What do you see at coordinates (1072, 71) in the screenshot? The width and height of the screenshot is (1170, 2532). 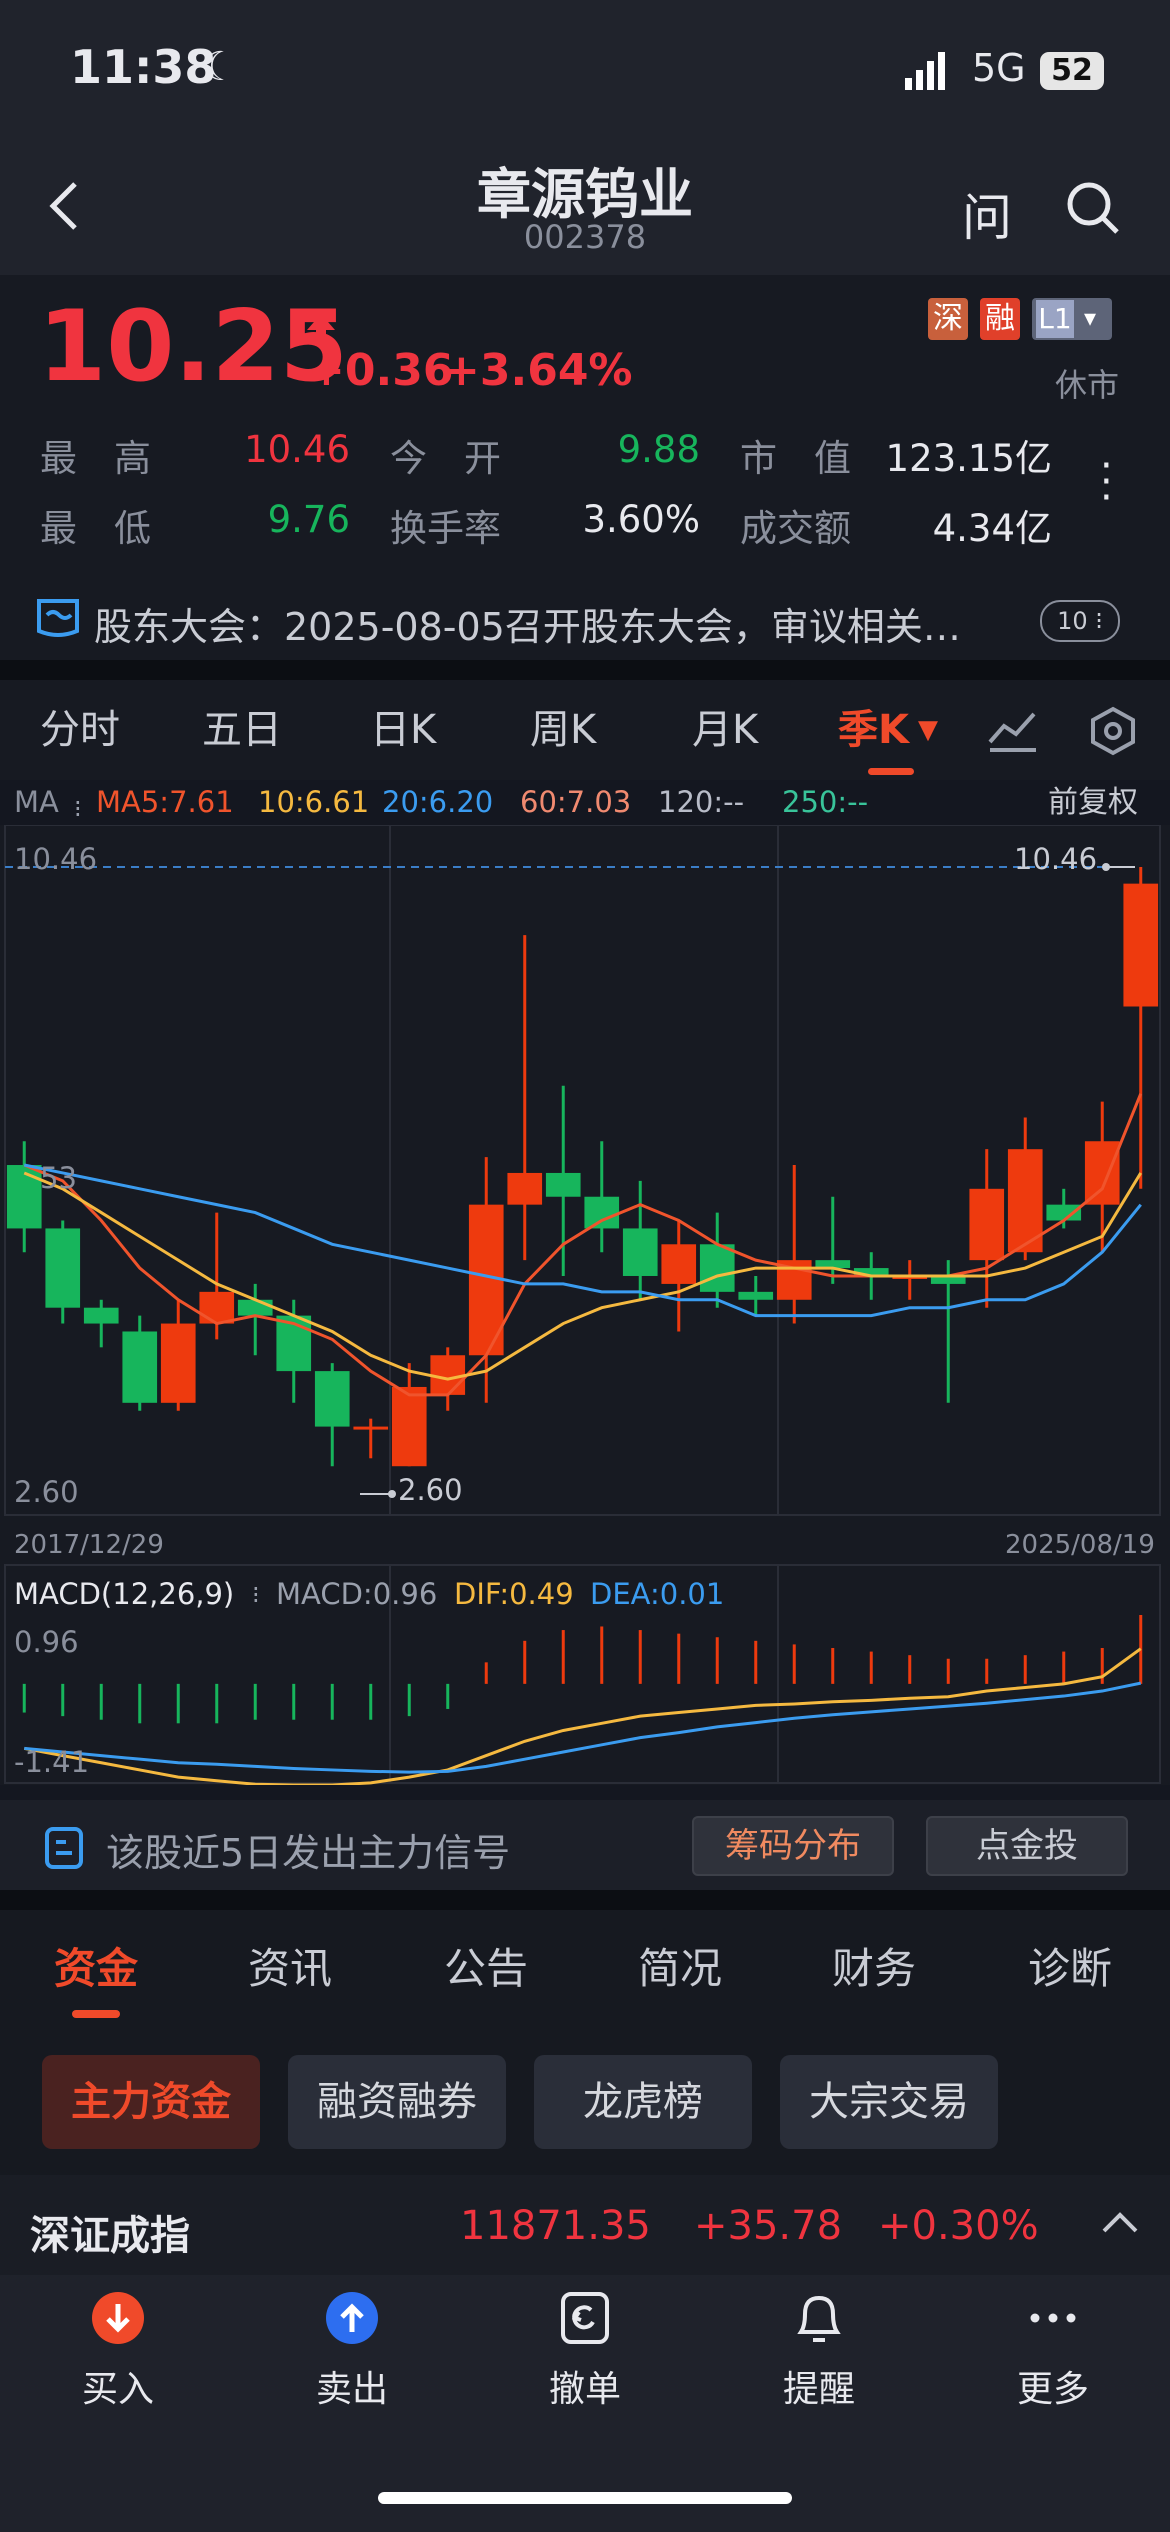 I see `battery-icon: 52` at bounding box center [1072, 71].